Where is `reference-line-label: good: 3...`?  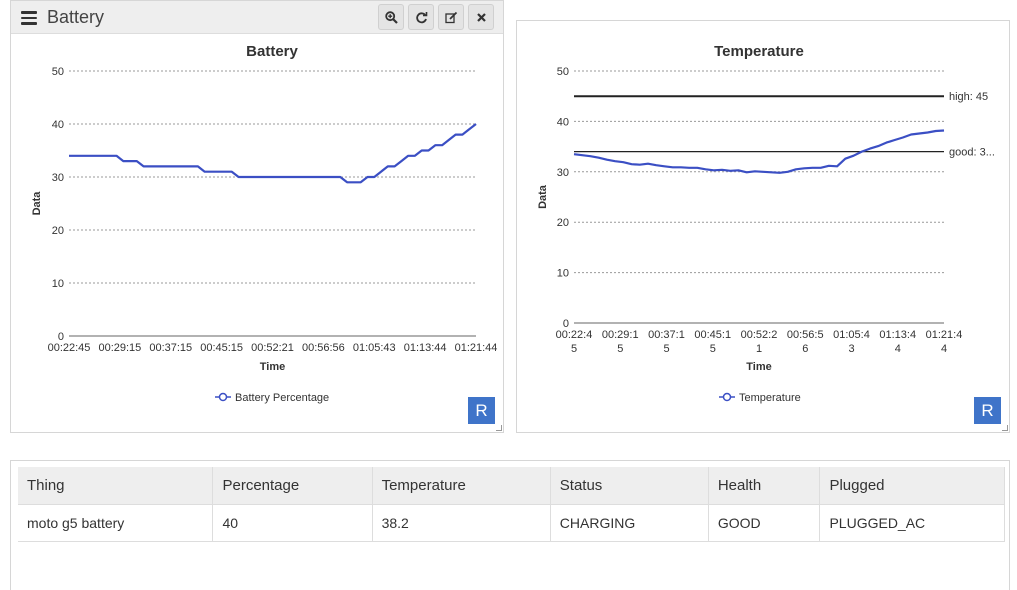 reference-line-label: good: 3... is located at coordinates (972, 153).